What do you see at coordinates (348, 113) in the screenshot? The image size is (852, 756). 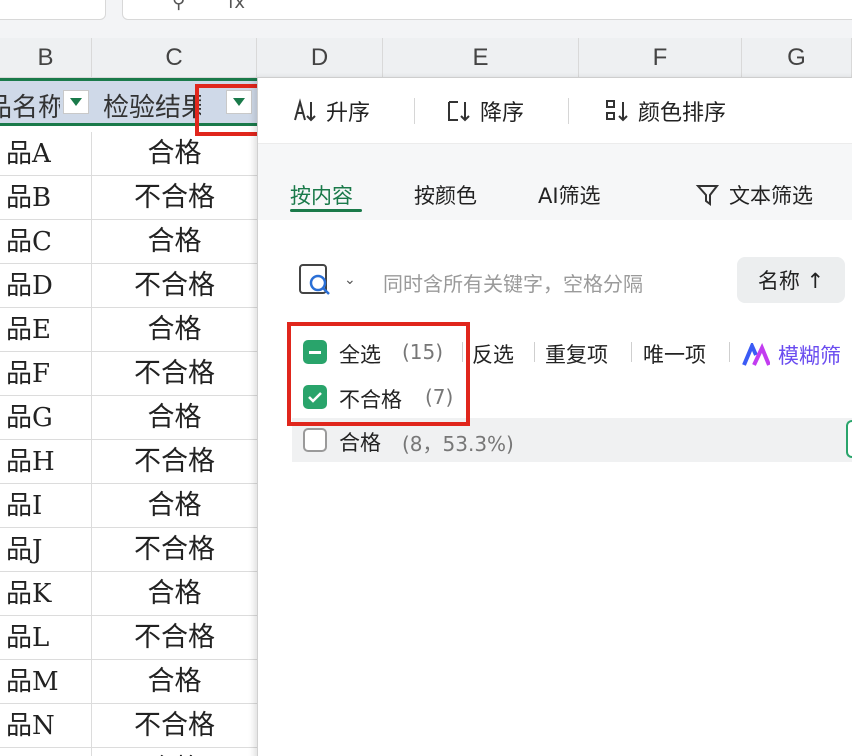 I see `sort-ascending-label: 升序` at bounding box center [348, 113].